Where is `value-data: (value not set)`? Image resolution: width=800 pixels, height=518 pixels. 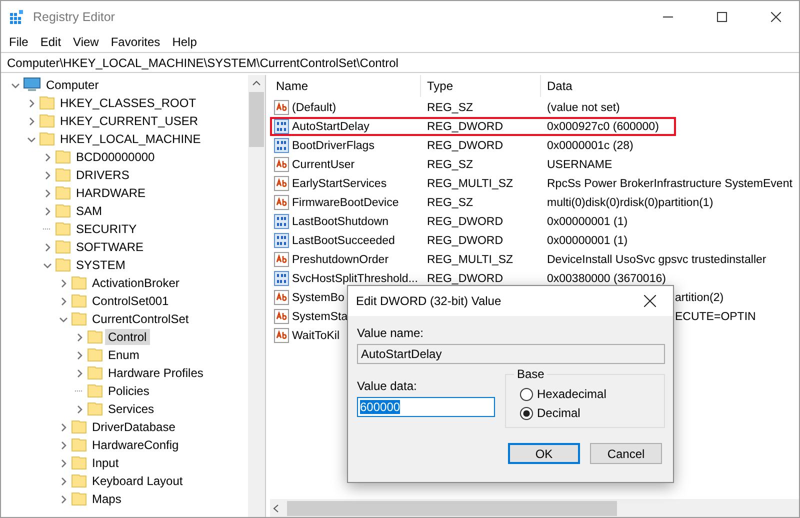 value-data: (value not set) is located at coordinates (583, 108).